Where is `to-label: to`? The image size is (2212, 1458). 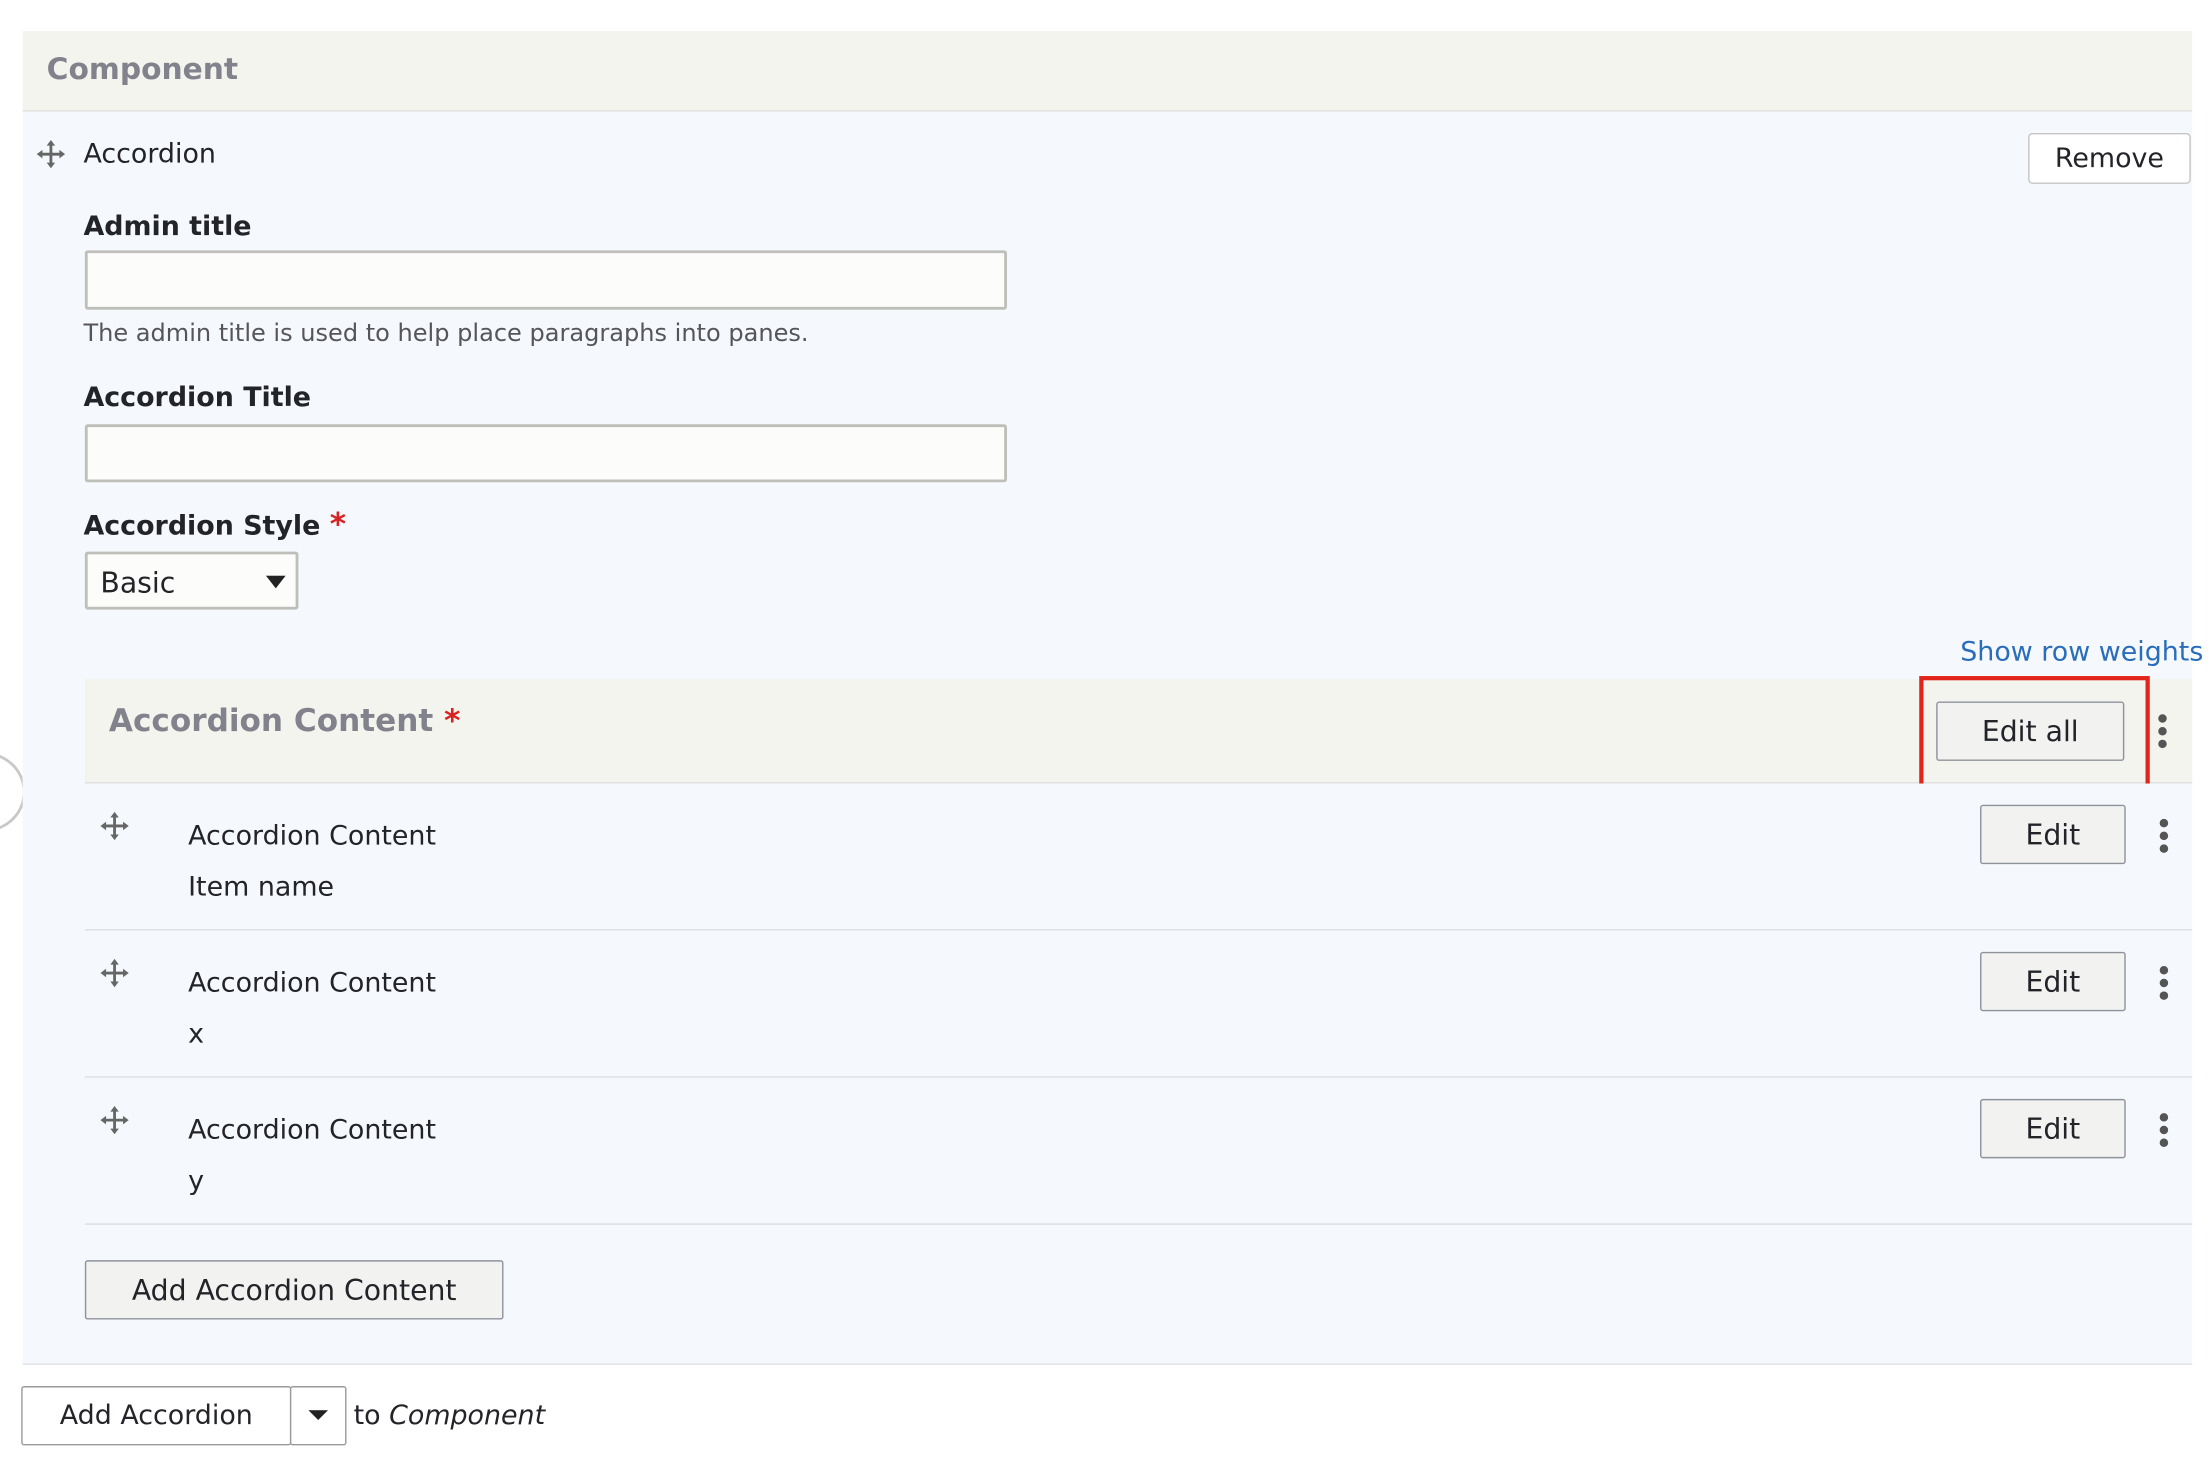
to-label: to is located at coordinates (367, 1416).